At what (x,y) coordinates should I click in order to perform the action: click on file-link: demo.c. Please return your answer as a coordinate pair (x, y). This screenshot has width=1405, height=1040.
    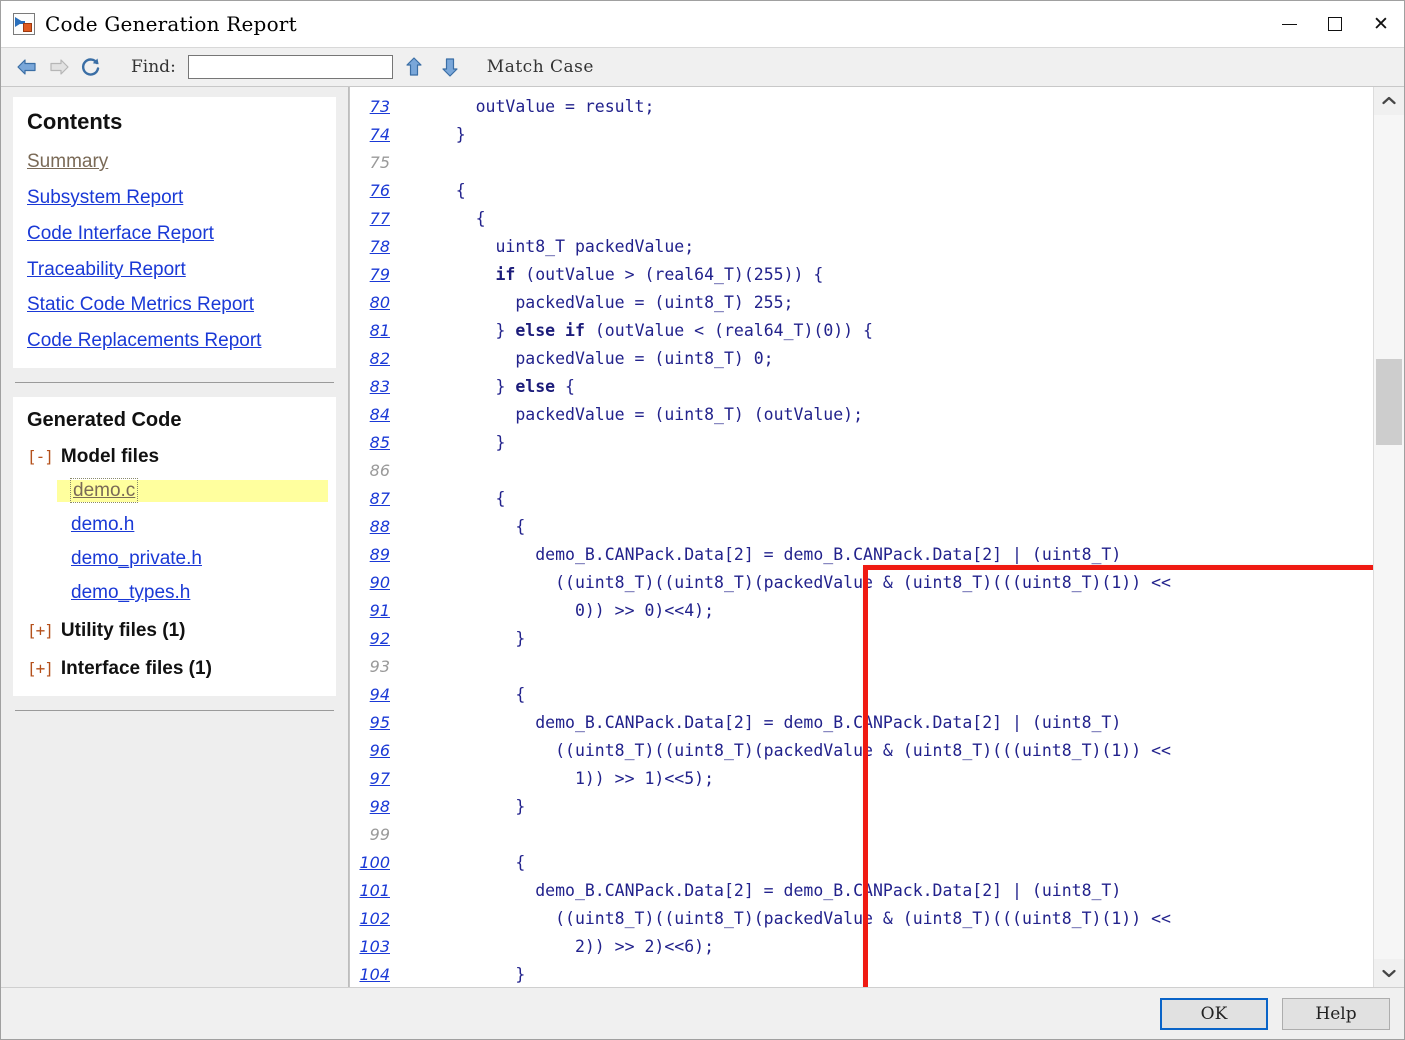
    Looking at the image, I should click on (104, 491).